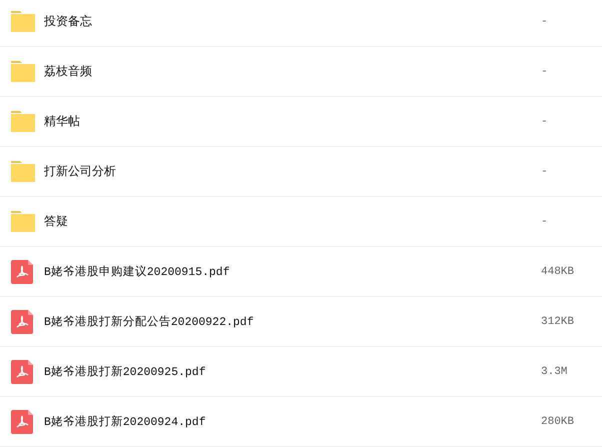  Describe the element at coordinates (292, 171) in the screenshot. I see `folder-name: 打新公司分析` at that location.